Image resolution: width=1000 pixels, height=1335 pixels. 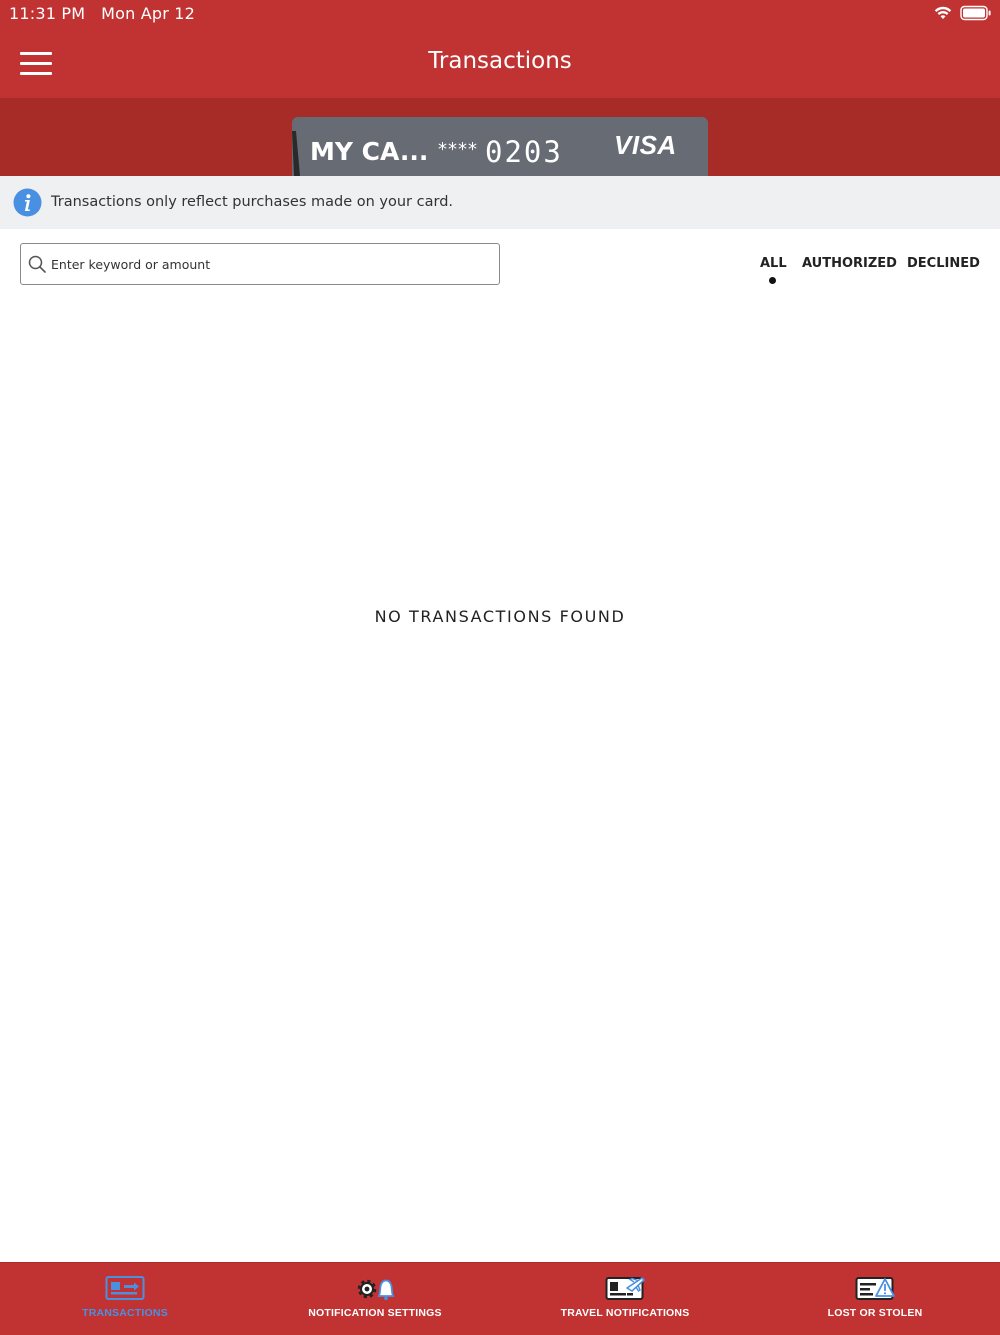 What do you see at coordinates (500, 616) in the screenshot?
I see `empty-state-message: NO TRANSACTIONS FOUND` at bounding box center [500, 616].